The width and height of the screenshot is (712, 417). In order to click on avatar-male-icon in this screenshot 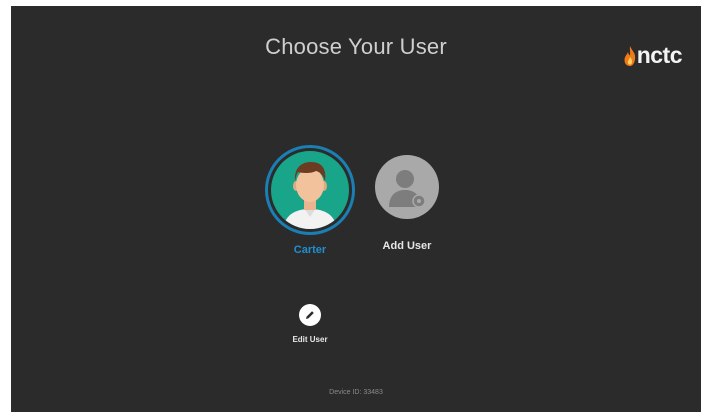, I will do `click(310, 195)`.